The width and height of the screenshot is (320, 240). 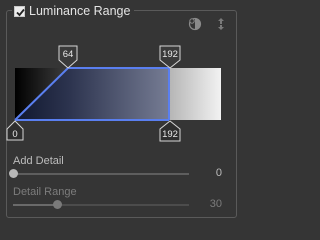 I want to click on add-detail-thumb, so click(x=13, y=173).